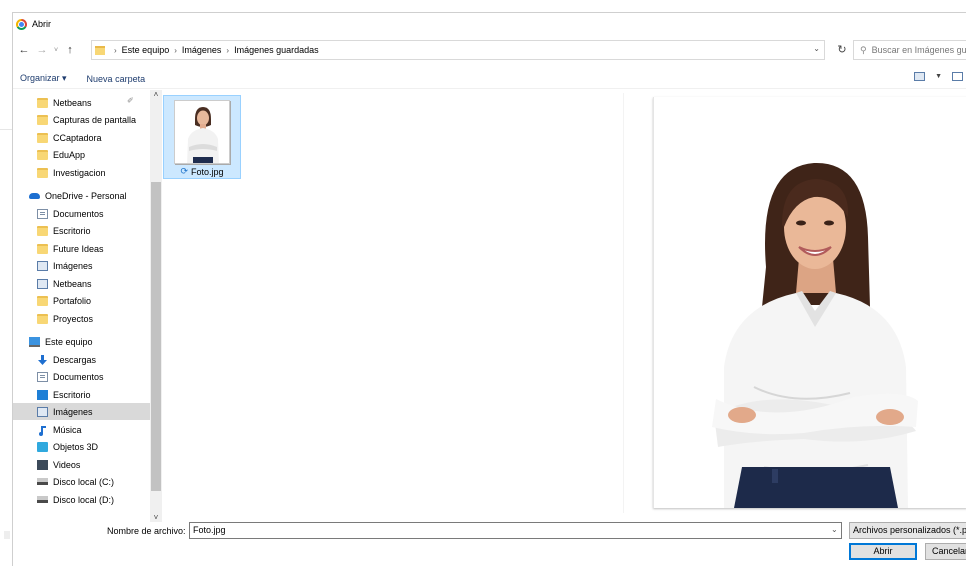  I want to click on recent-locations-chevron-icon: ˅, so click(56, 50).